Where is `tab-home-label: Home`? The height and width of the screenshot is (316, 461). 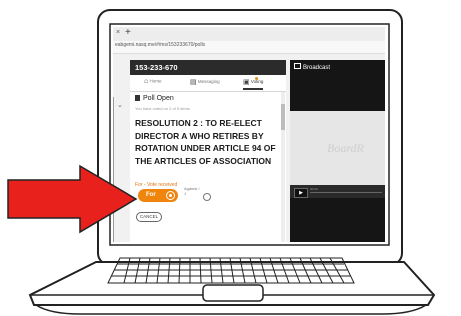
tab-home-label: Home is located at coordinates (155, 81).